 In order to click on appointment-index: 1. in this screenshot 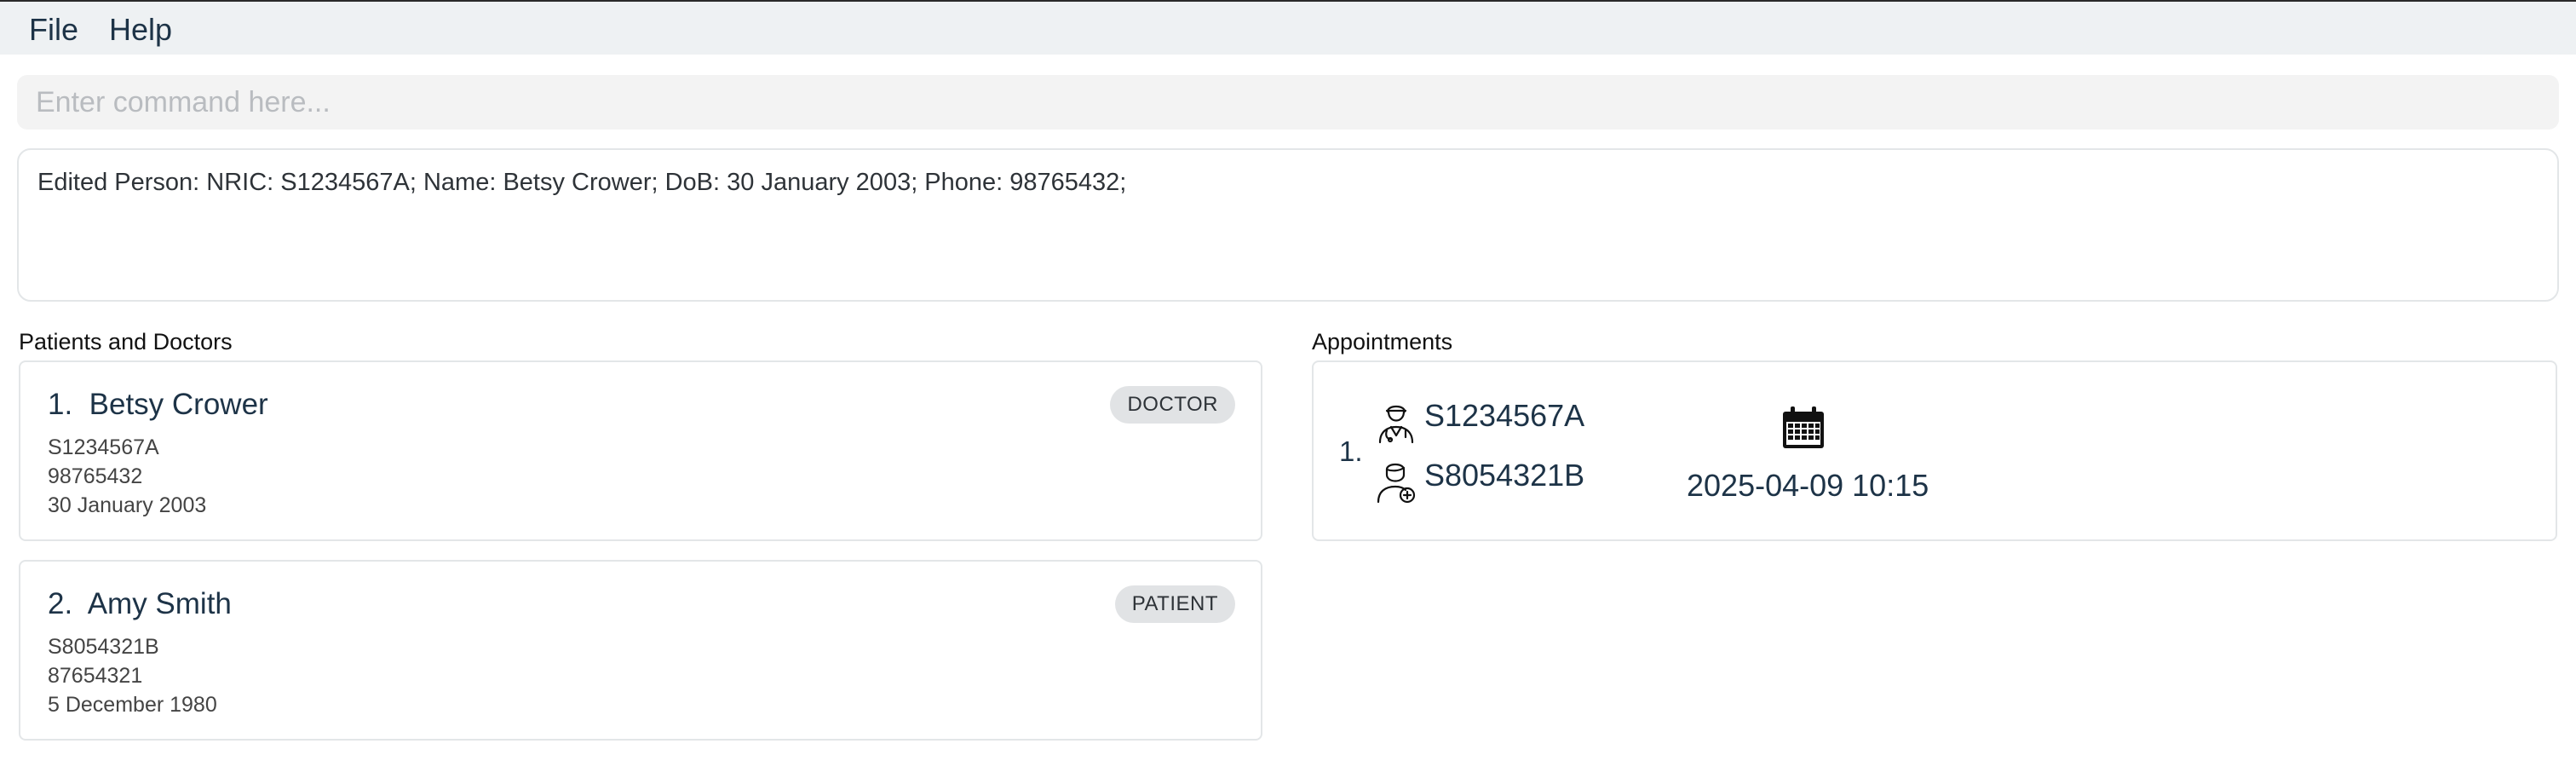, I will do `click(1351, 451)`.